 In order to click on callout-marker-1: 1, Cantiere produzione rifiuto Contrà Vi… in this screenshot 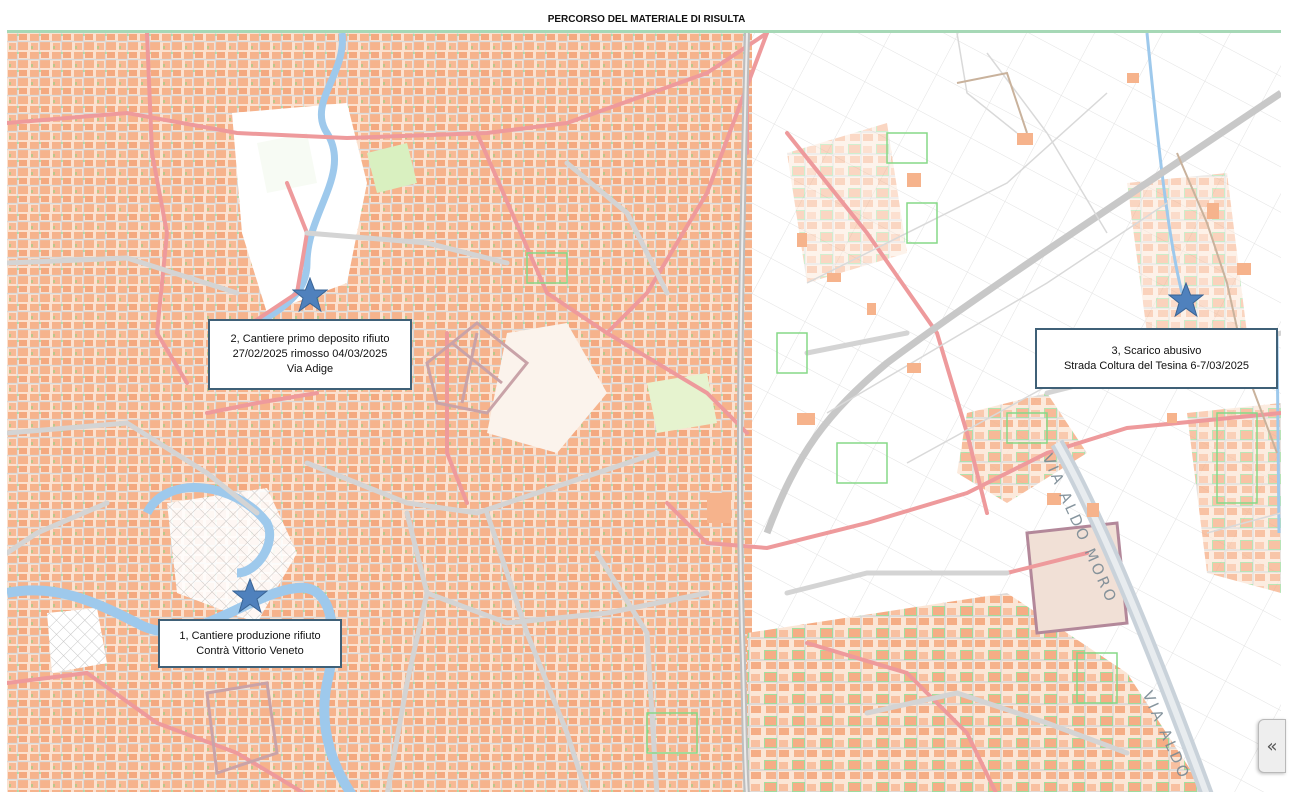, I will do `click(250, 643)`.